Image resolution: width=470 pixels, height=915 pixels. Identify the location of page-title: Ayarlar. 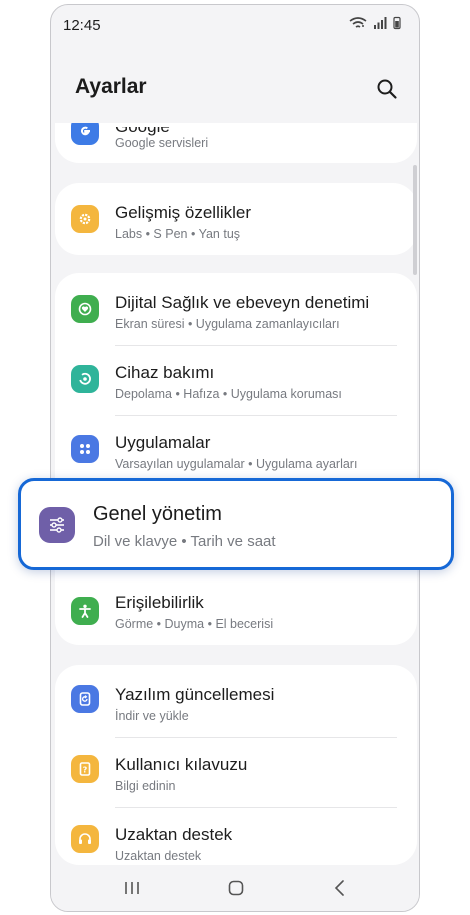
(111, 86).